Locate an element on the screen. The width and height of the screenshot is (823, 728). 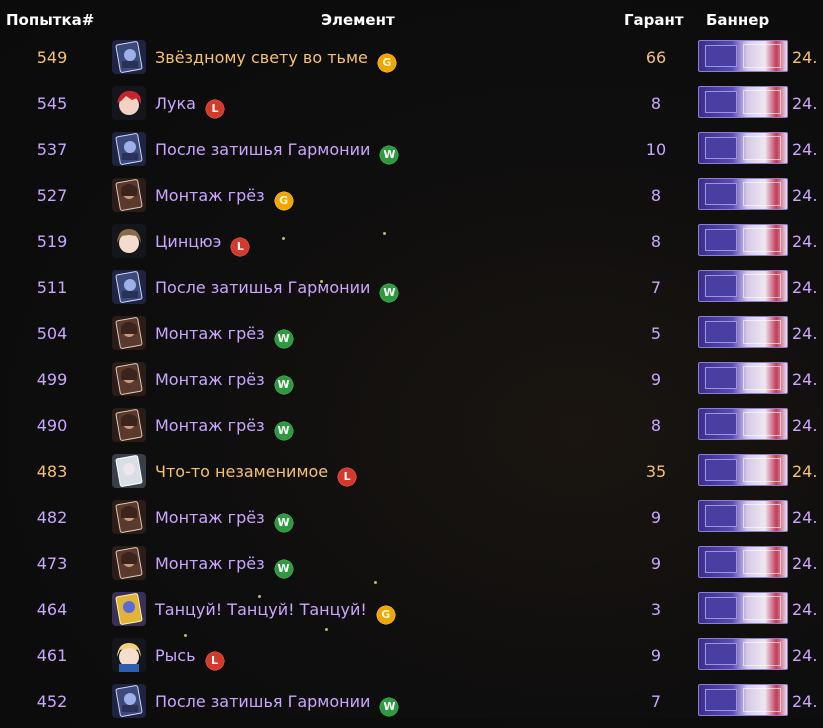
attempt-number: 490 is located at coordinates (52, 425).